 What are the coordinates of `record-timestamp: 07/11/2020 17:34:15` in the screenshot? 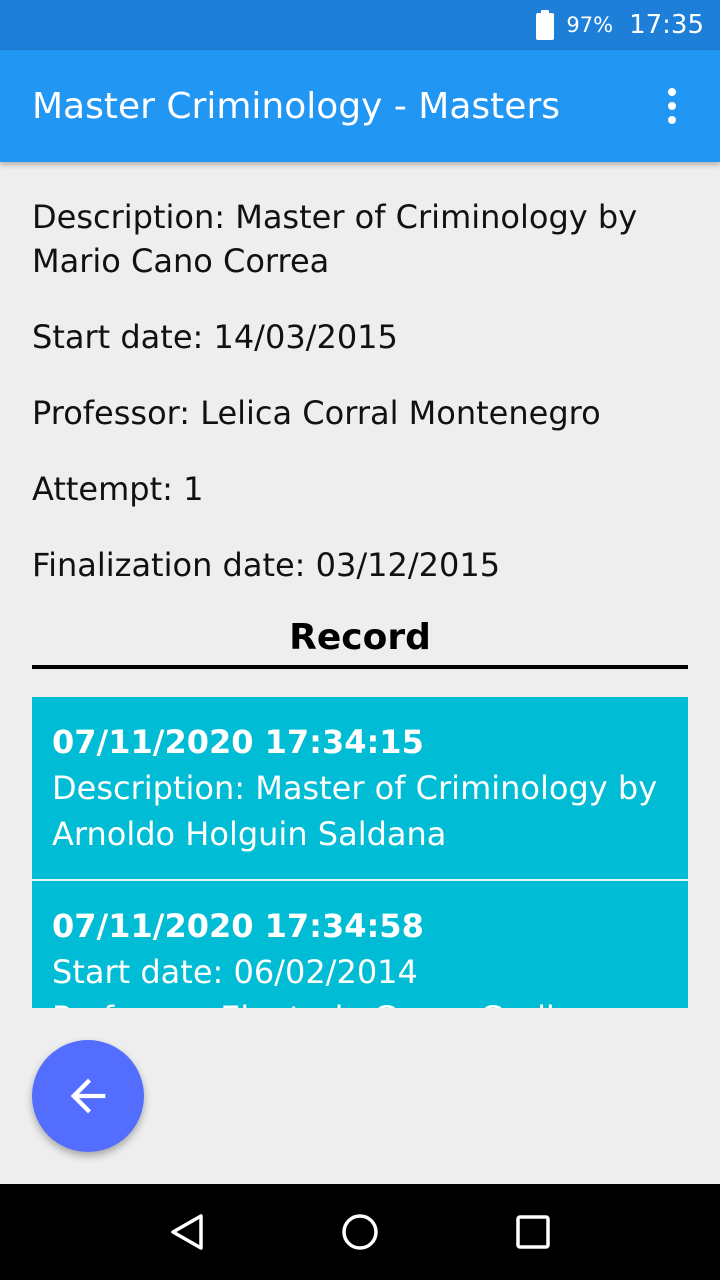 It's located at (238, 742).